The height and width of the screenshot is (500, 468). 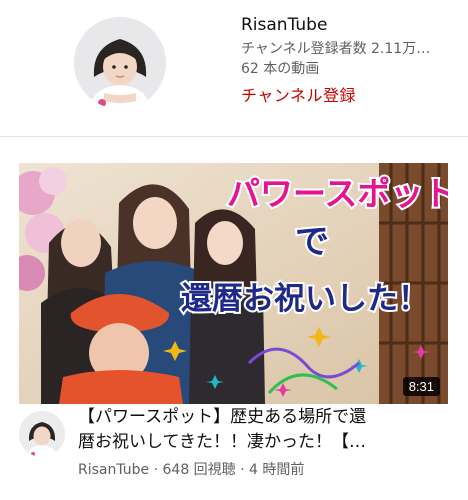 I want to click on video-meta: RisanTube · 648 回視聴 · 4 時間前, so click(x=191, y=470).